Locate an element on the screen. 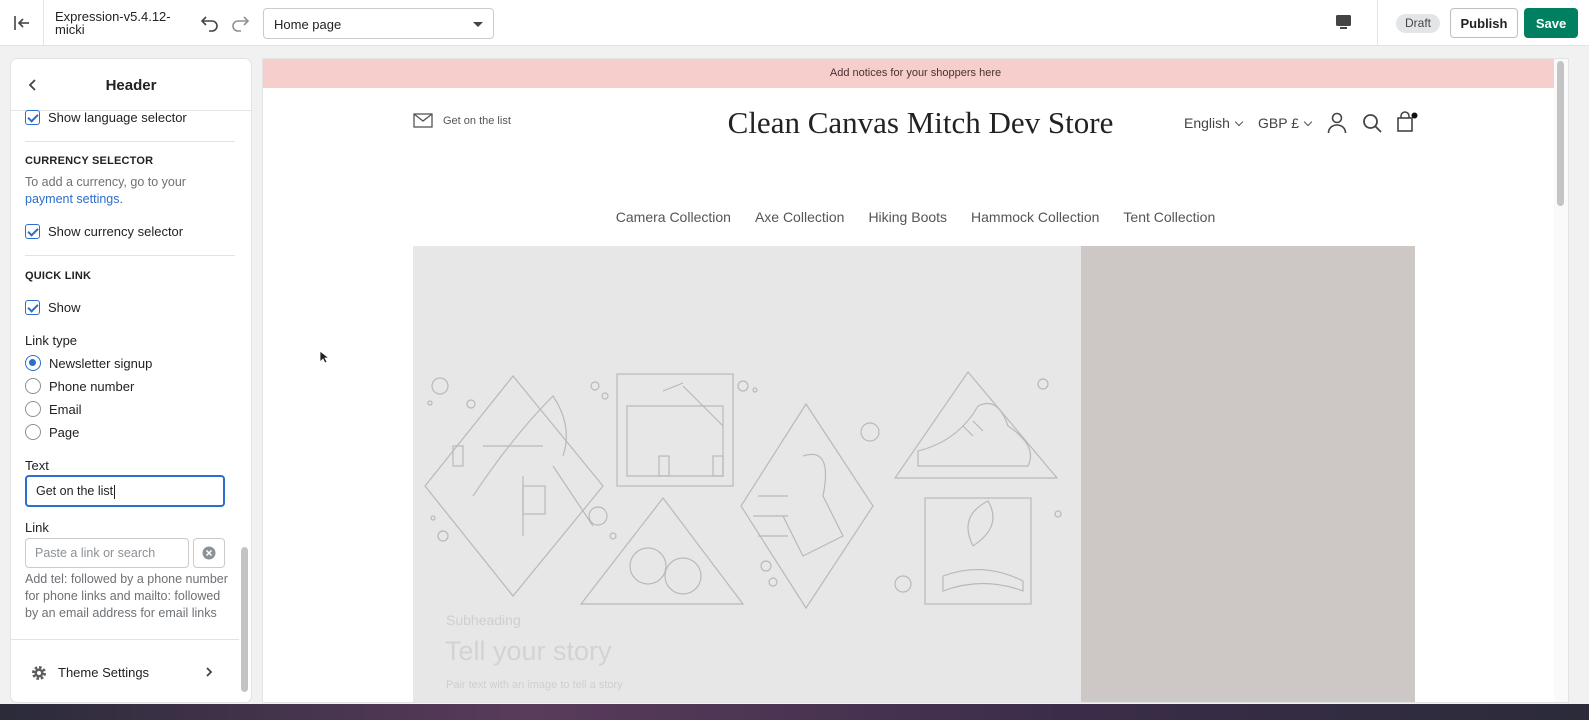  preview-scrollbar-thumb is located at coordinates (1560, 133).